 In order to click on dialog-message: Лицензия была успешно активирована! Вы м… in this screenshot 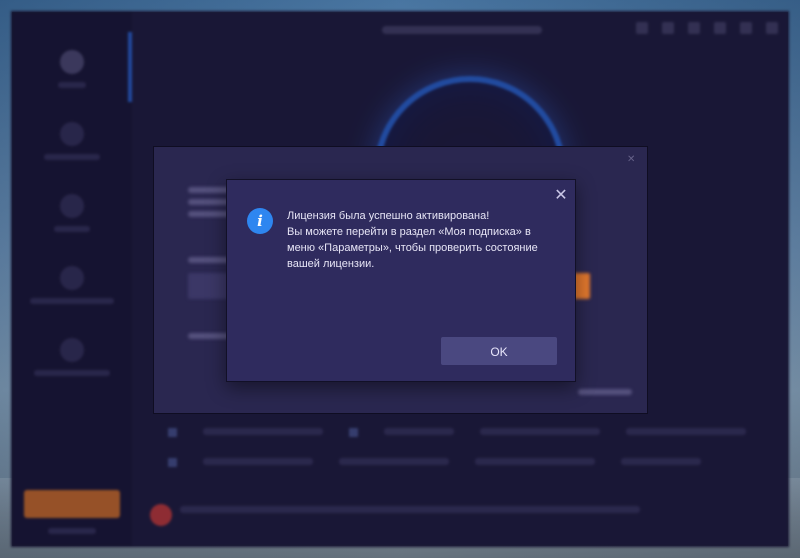, I will do `click(422, 240)`.